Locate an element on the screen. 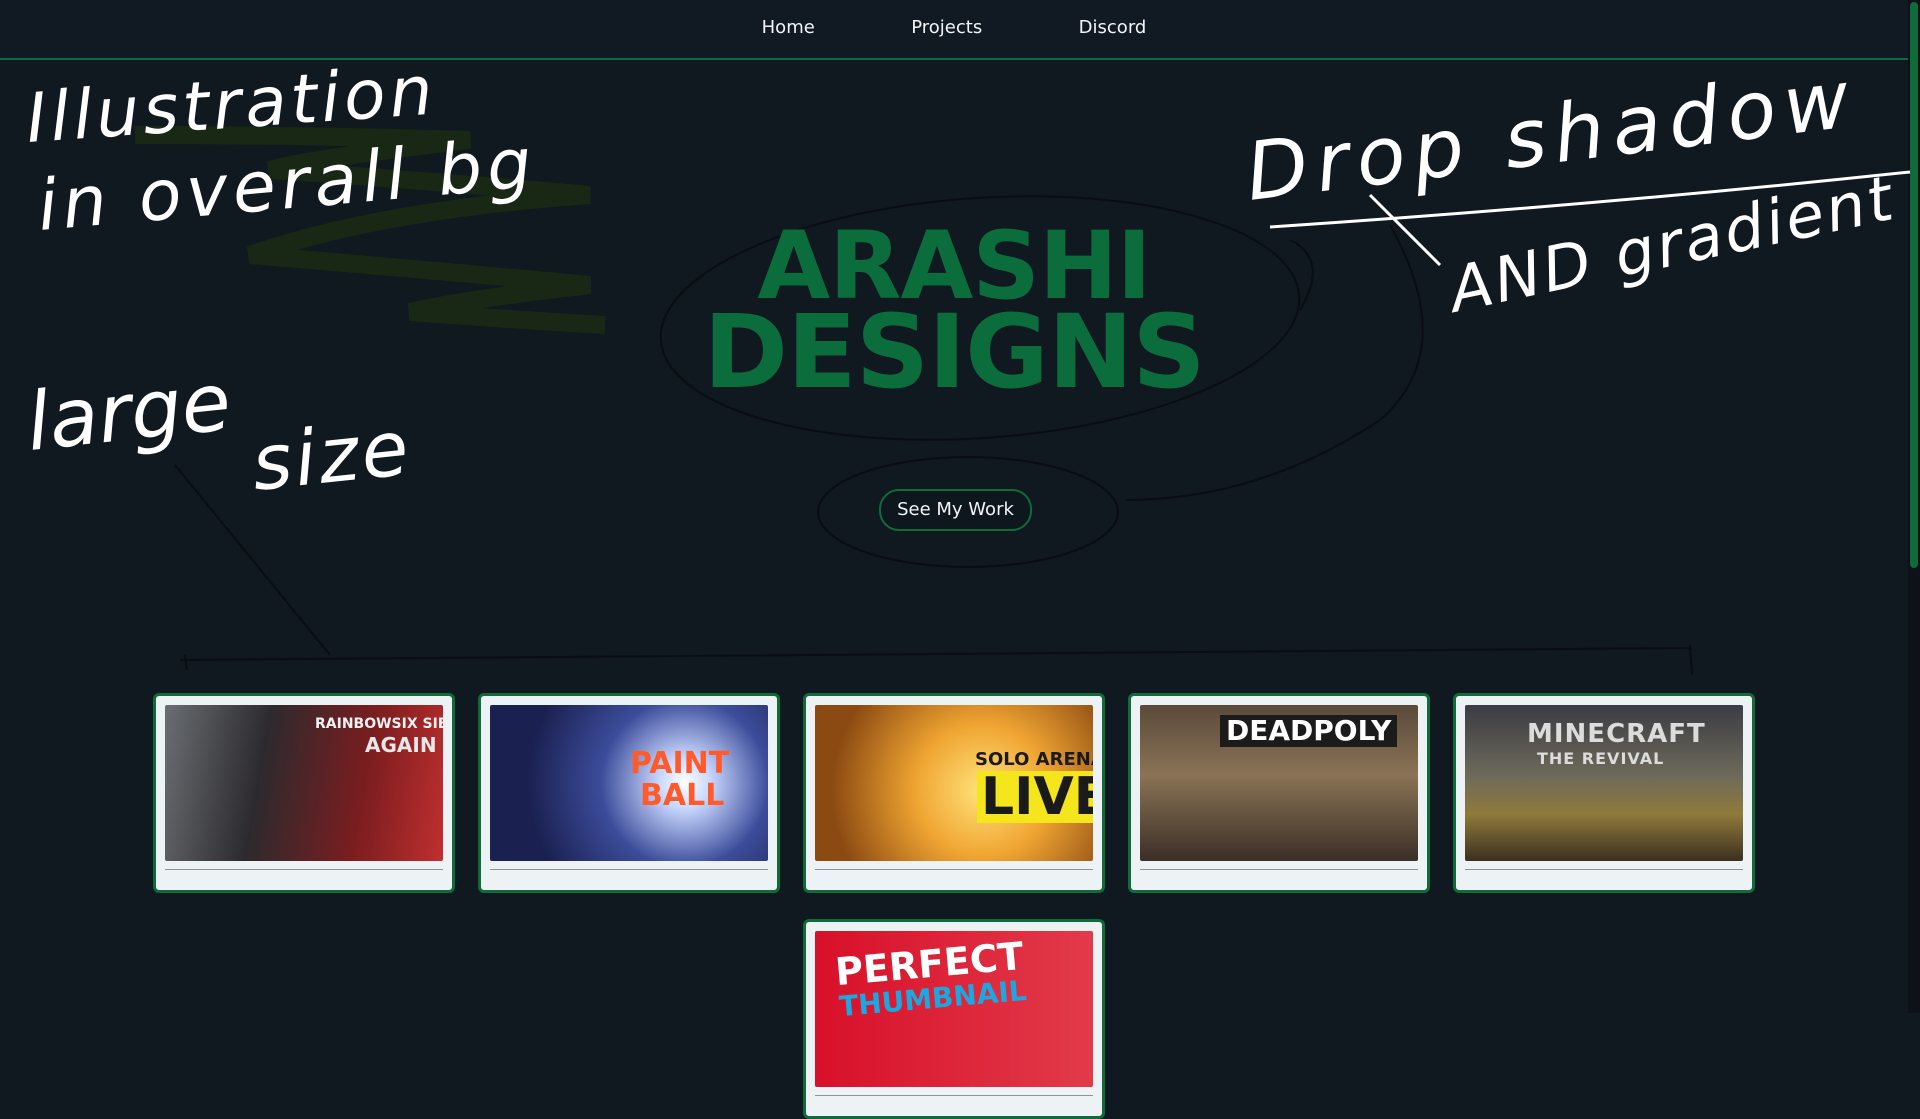  top-navbar: Home Projects Discord is located at coordinates (954, 30).